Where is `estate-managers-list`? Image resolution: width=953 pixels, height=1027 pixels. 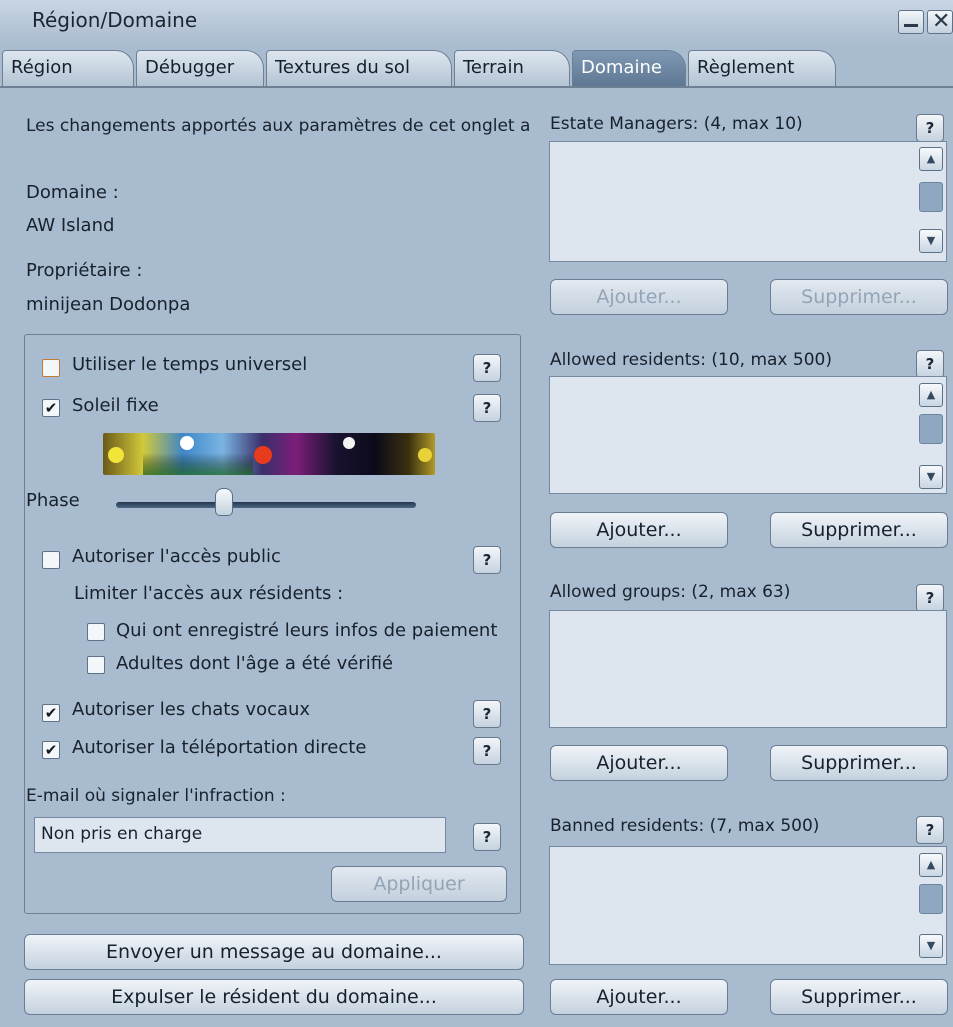 estate-managers-list is located at coordinates (748, 201).